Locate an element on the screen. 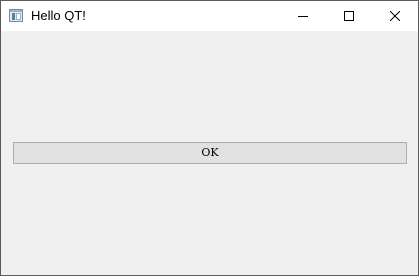 The image size is (419, 276). minimize-button is located at coordinates (303, 16).